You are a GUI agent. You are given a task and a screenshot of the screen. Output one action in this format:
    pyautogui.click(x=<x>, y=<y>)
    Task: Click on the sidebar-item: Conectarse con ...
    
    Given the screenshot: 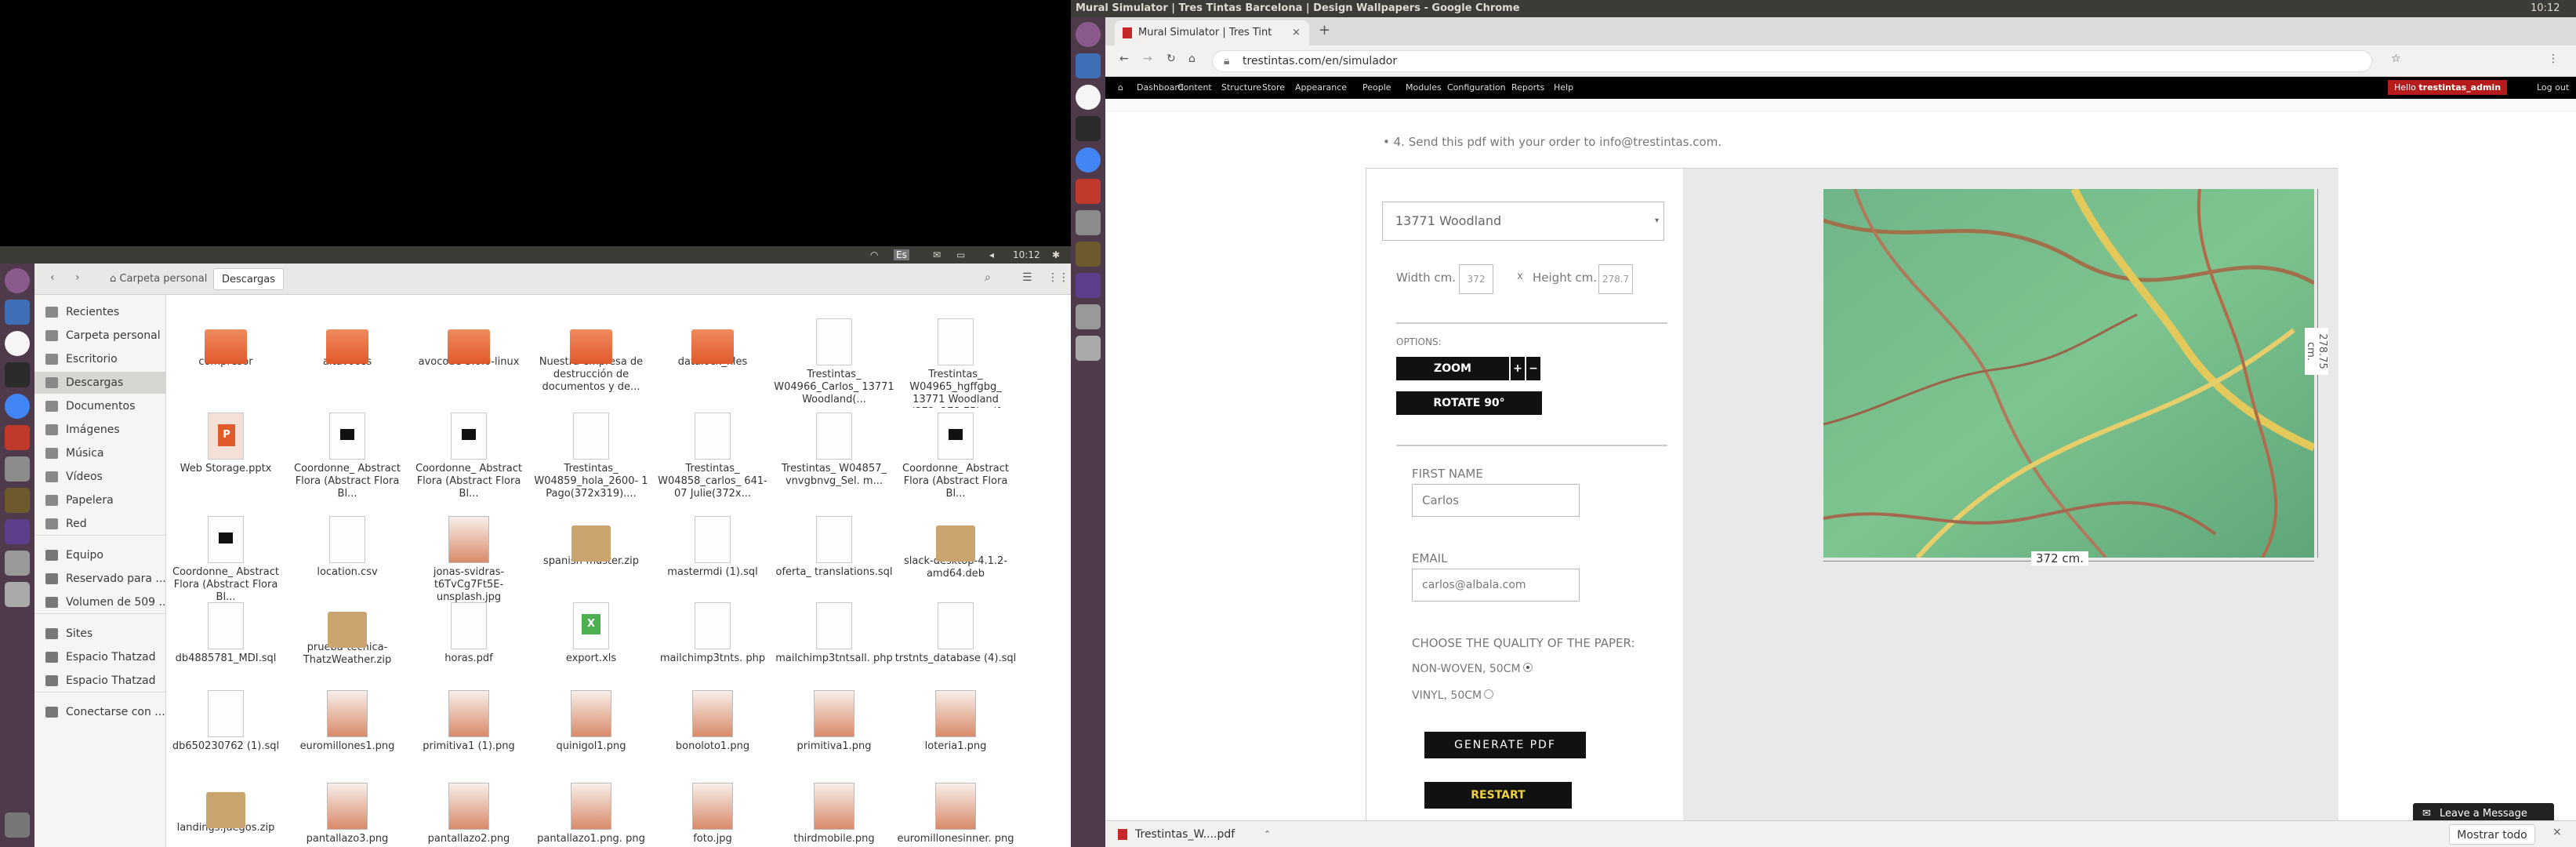 What is the action you would take?
    pyautogui.click(x=100, y=712)
    